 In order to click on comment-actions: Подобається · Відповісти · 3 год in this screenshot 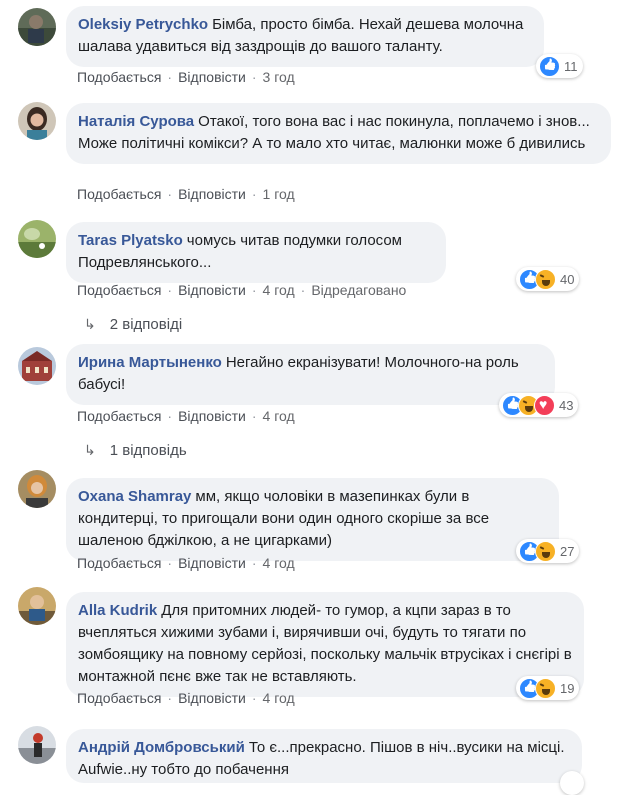, I will do `click(186, 77)`.